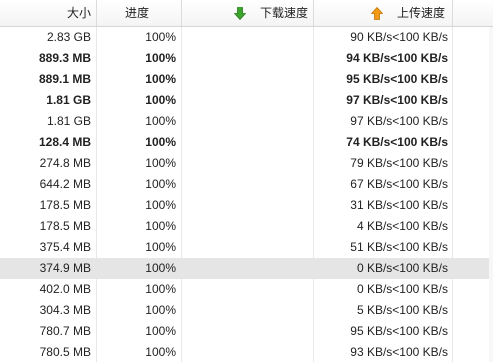  I want to click on table-row: 374.9 MB 100% 0 KB/s<100 KB/s, so click(246, 268).